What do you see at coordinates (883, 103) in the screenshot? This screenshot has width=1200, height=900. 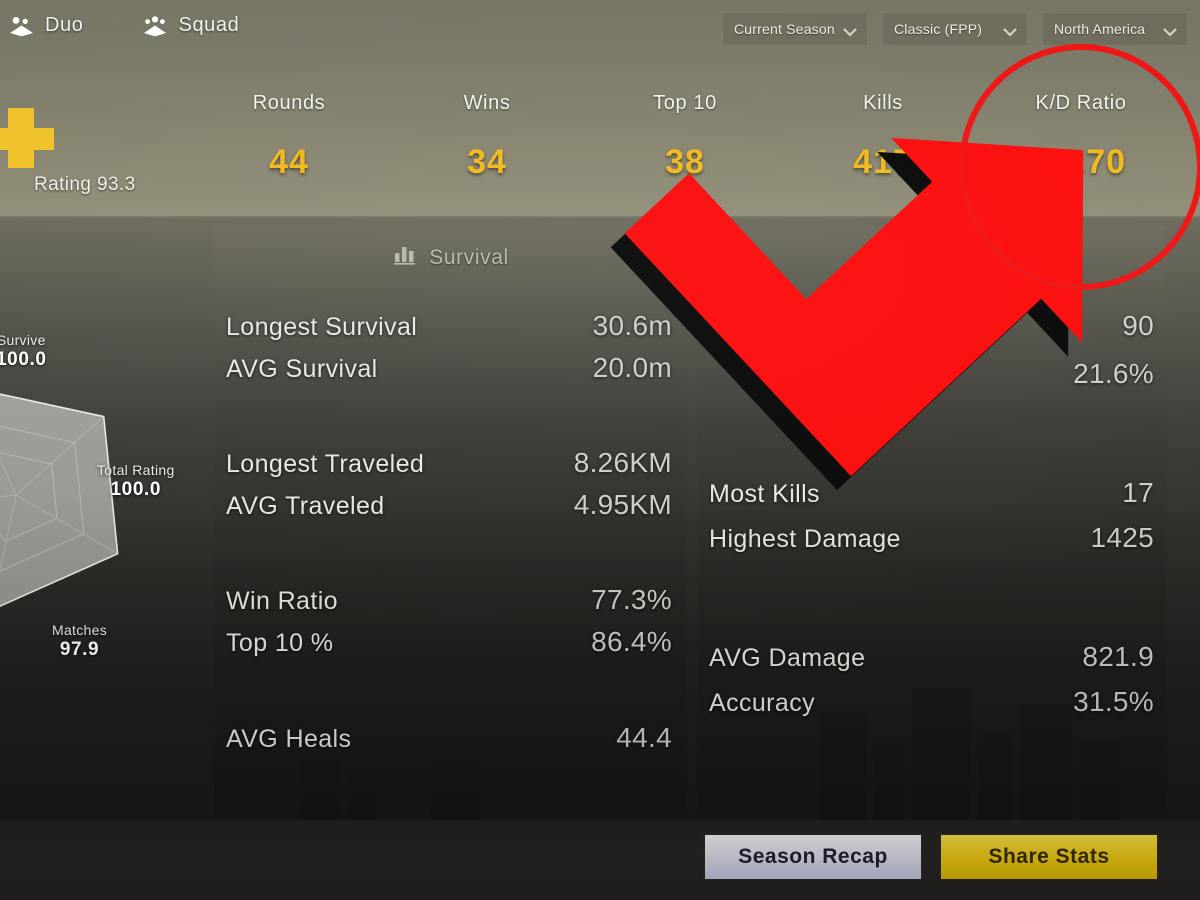 I see `summary-label-kills: Kills` at bounding box center [883, 103].